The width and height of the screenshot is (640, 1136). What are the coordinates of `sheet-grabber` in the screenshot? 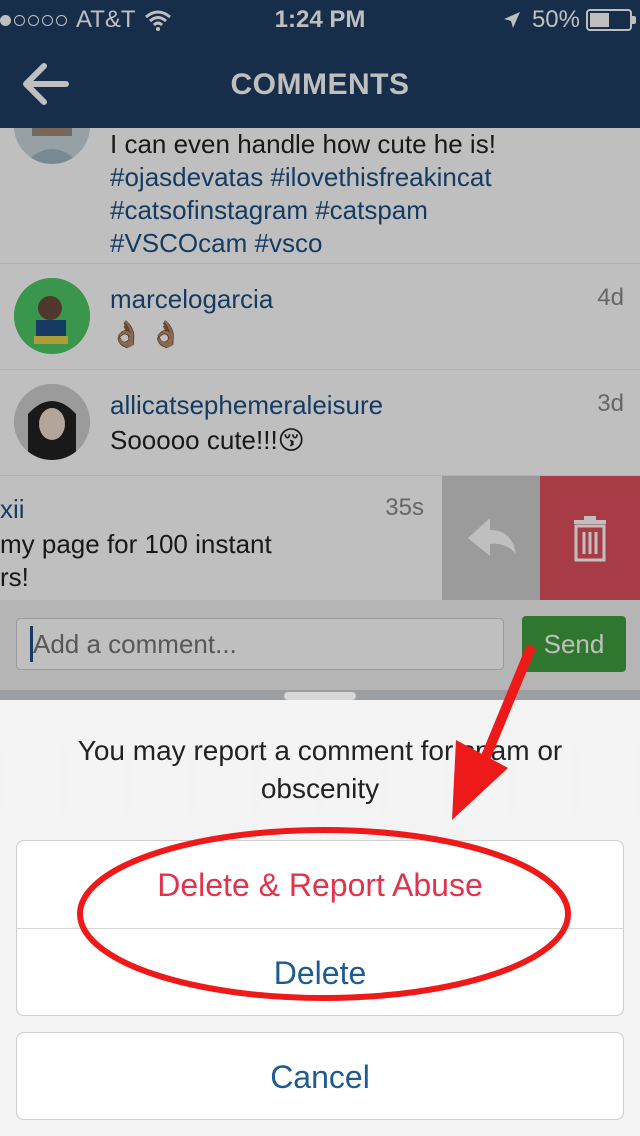 It's located at (320, 696).